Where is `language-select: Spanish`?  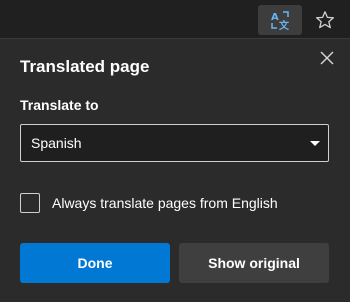 language-select: Spanish is located at coordinates (174, 143).